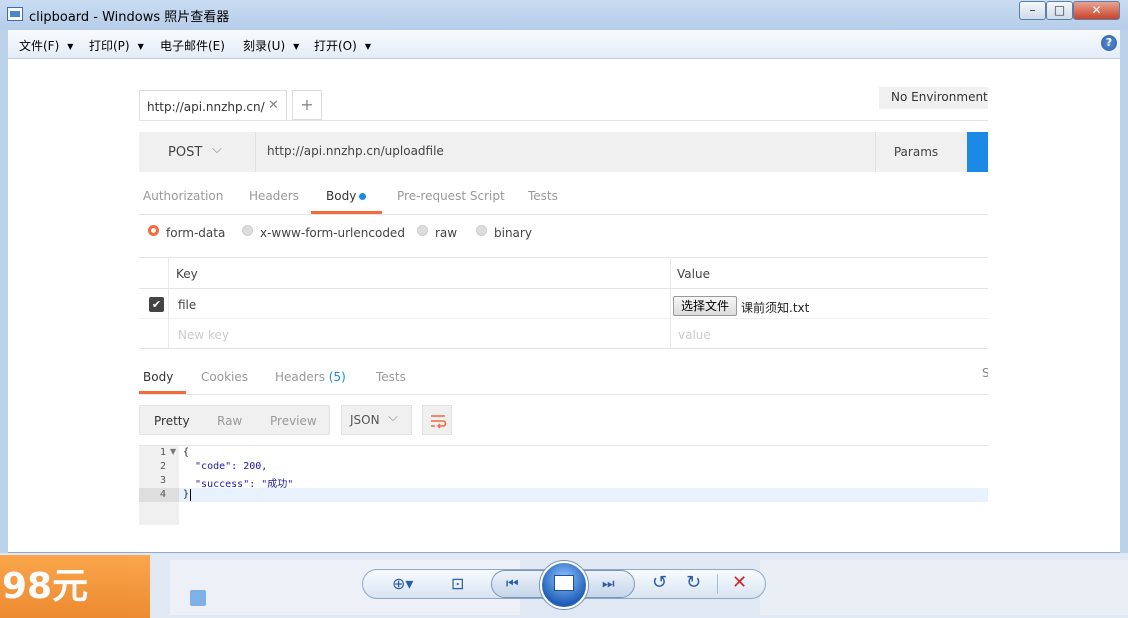 This screenshot has height=618, width=1128. Describe the element at coordinates (365, 420) in the screenshot. I see `format-selector-label: JSON` at that location.